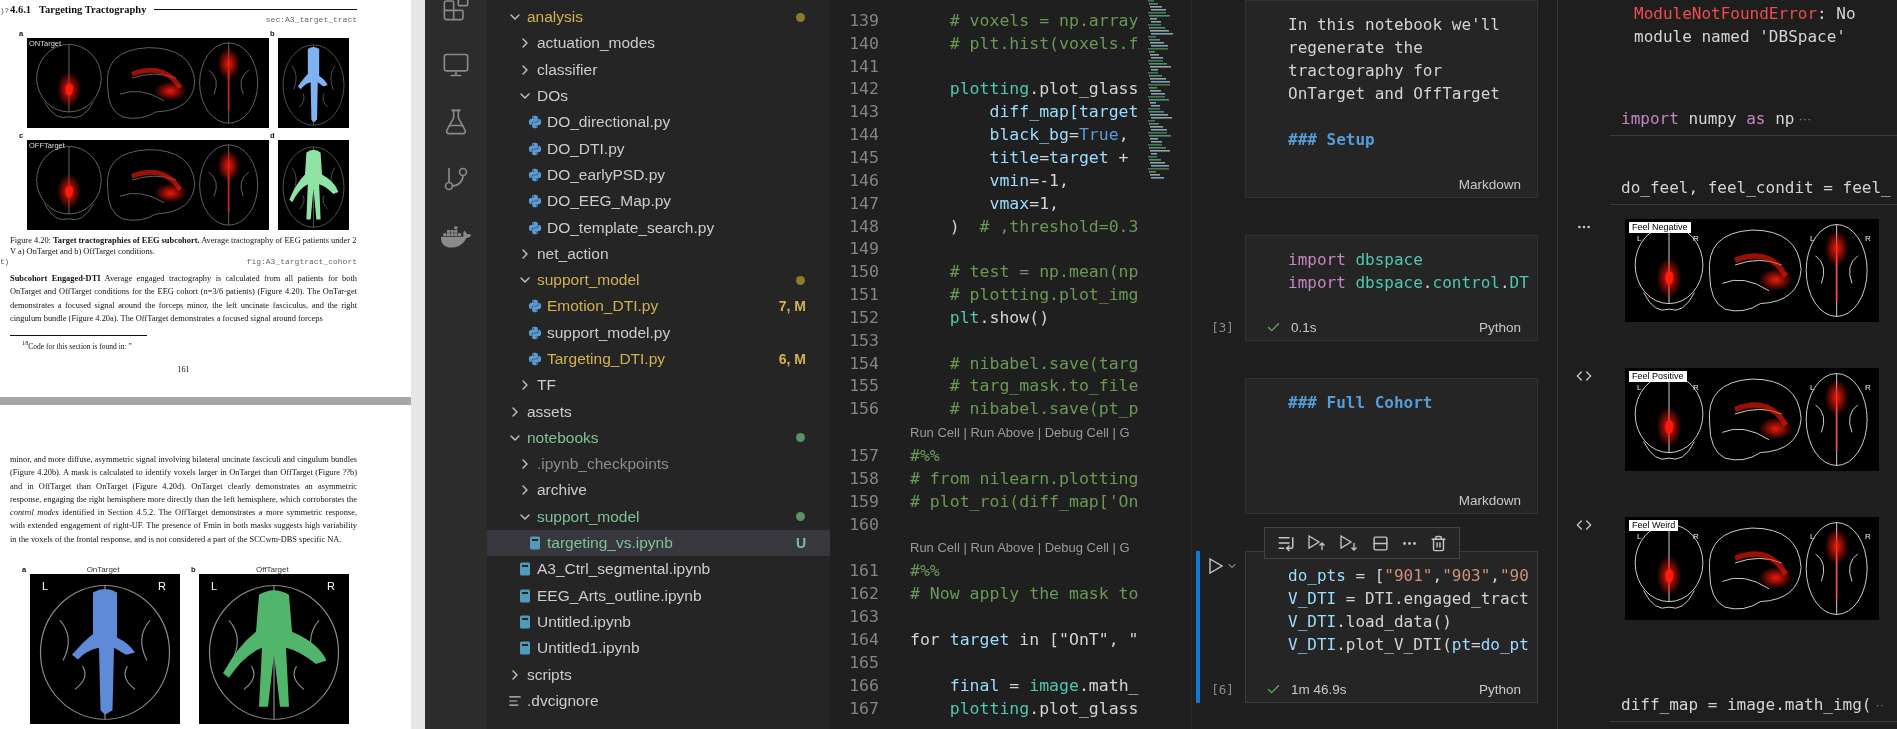 This screenshot has width=1897, height=729. Describe the element at coordinates (1370, 622) in the screenshot. I see `code-line: V_DTI.load_data()` at that location.